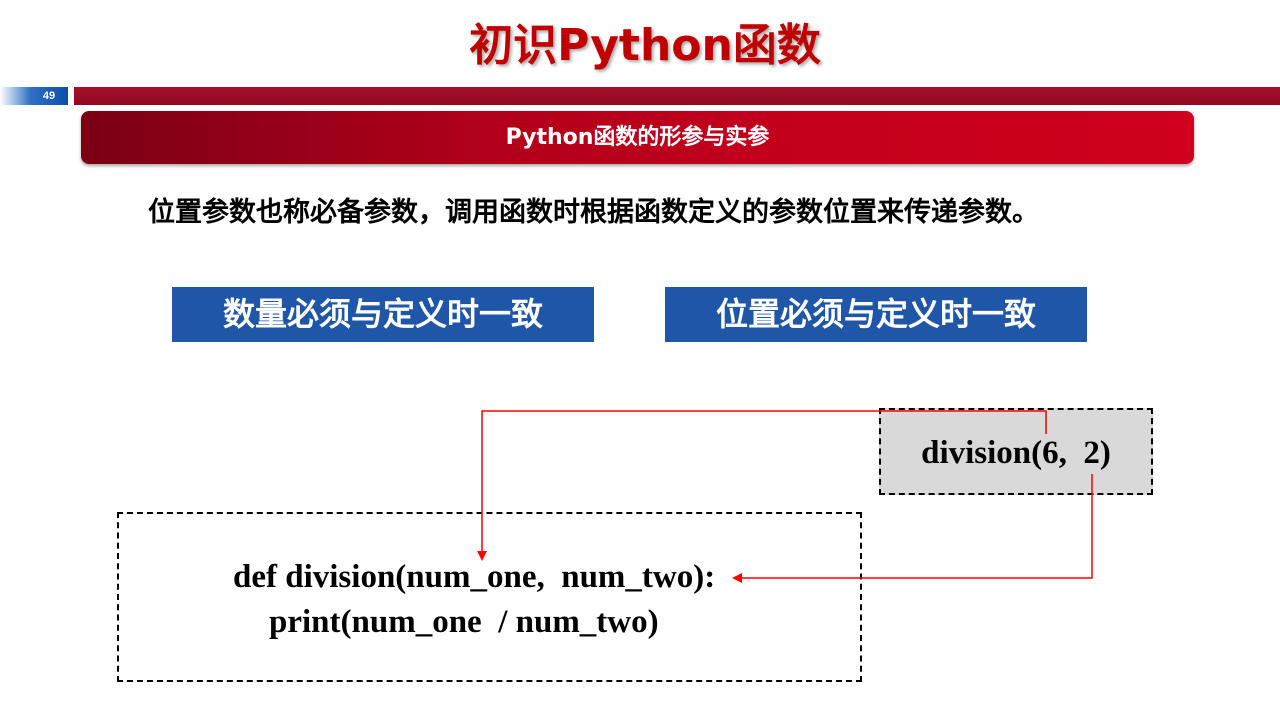 The image size is (1280, 720). I want to click on count-rule-box: 数量必须与定义时一致, so click(383, 314).